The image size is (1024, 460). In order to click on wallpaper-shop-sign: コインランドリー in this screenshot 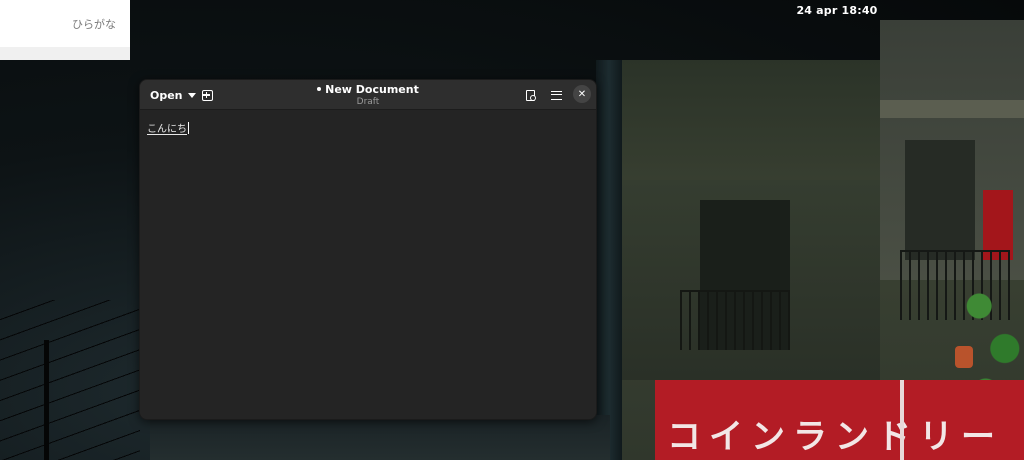, I will do `click(839, 420)`.